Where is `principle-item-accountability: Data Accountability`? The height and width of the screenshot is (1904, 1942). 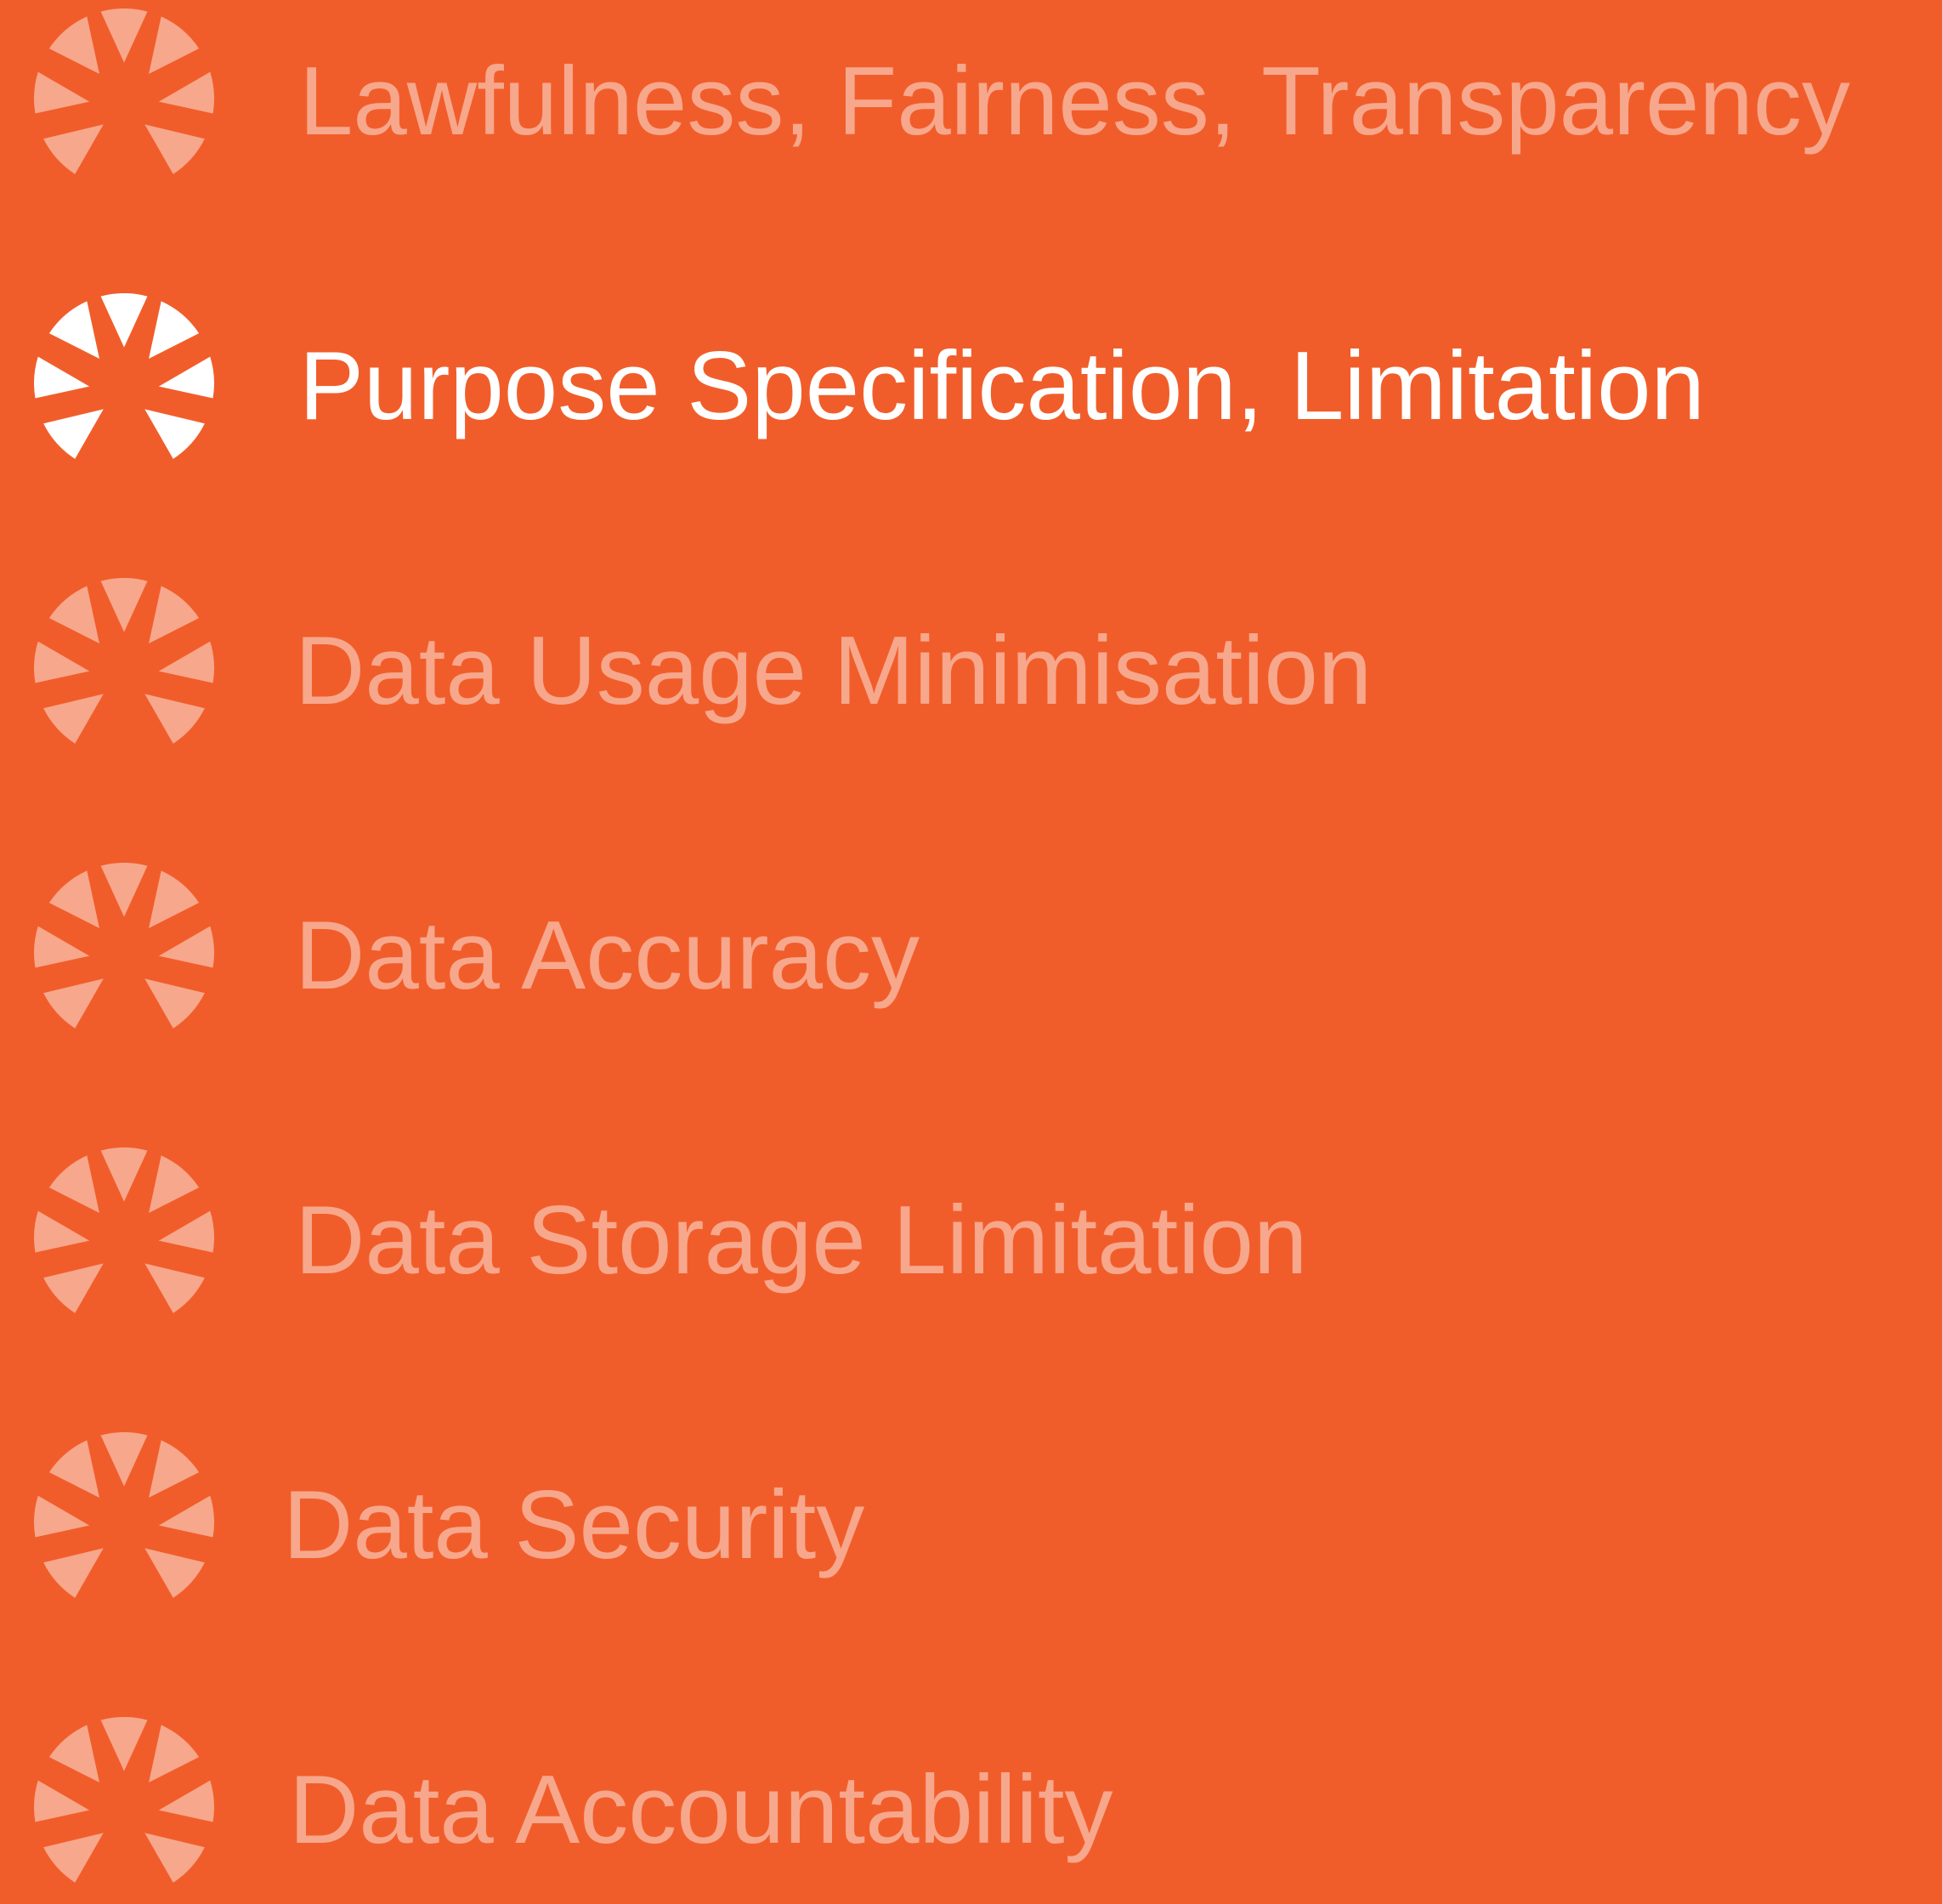
principle-item-accountability: Data Accountability is located at coordinates (971, 1810).